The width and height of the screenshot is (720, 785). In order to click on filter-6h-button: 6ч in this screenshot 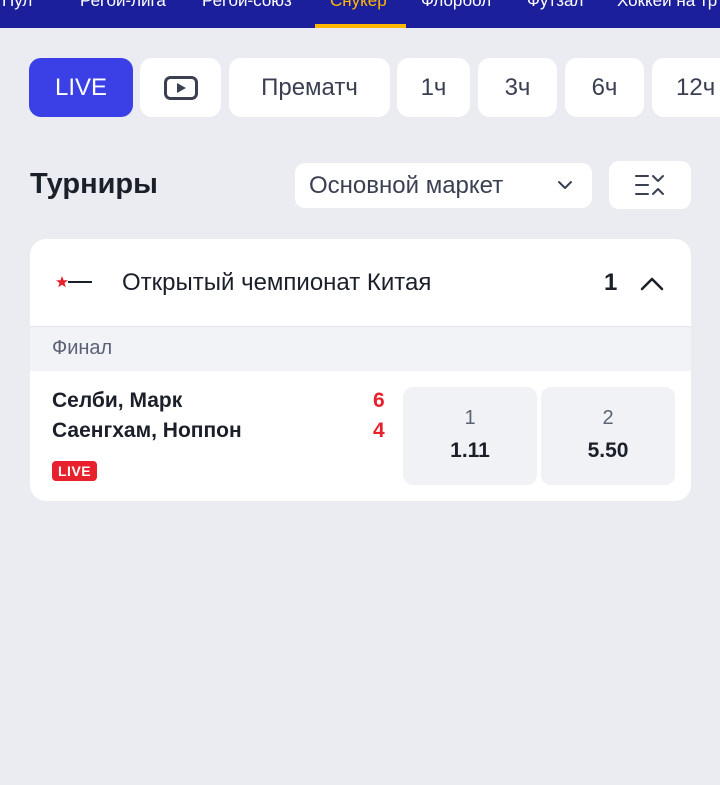, I will do `click(604, 87)`.